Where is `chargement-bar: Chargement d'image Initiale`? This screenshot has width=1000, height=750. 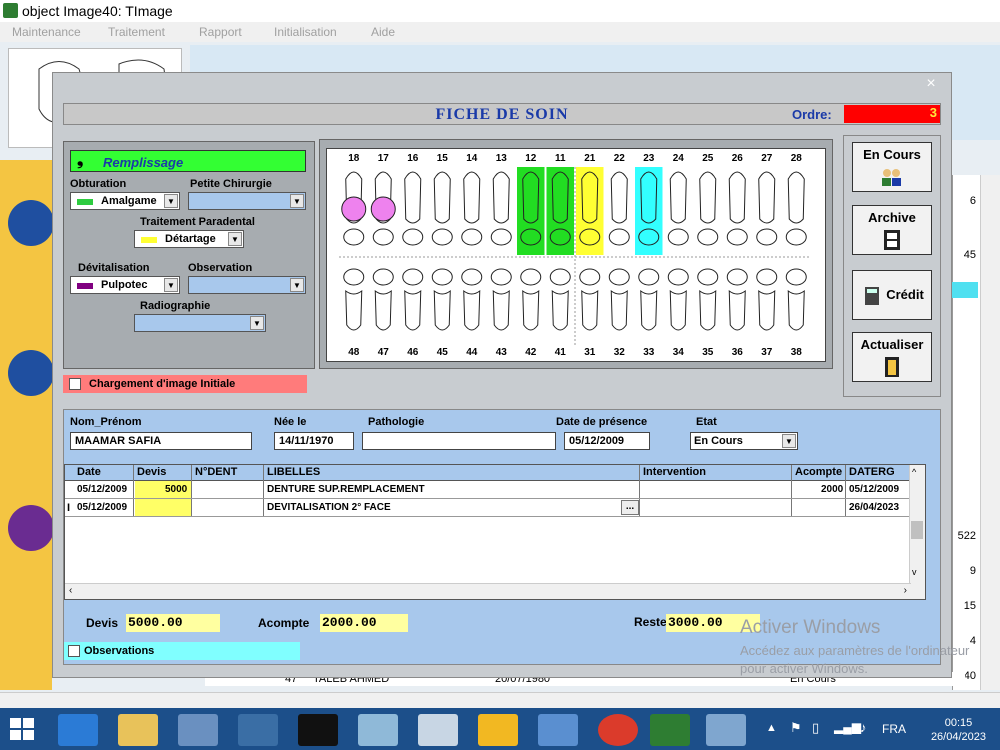
chargement-bar: Chargement d'image Initiale is located at coordinates (185, 384).